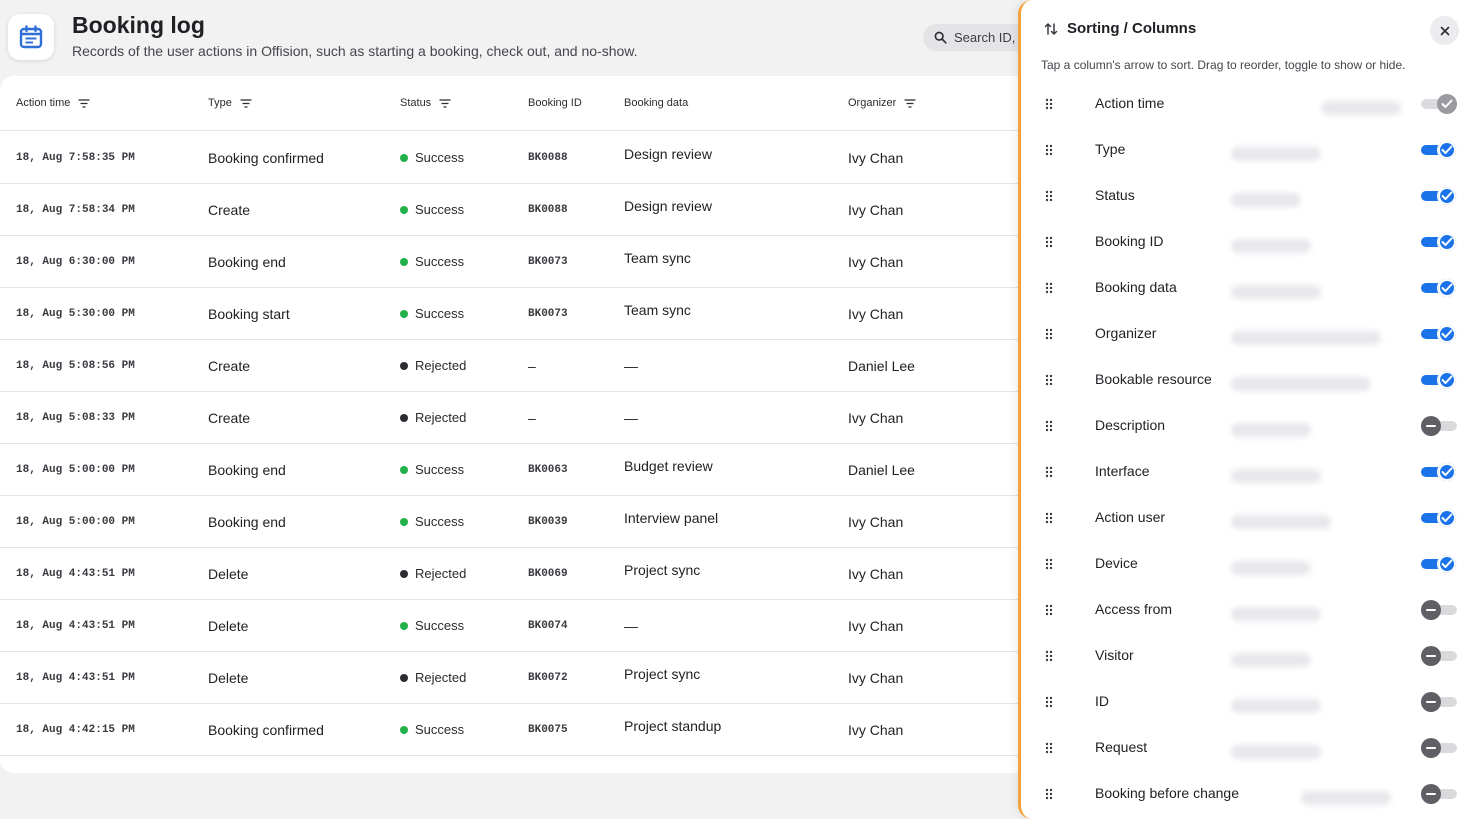 The width and height of the screenshot is (1472, 819). I want to click on cell-time: 18, Aug 5:30:00 PM, so click(75, 313).